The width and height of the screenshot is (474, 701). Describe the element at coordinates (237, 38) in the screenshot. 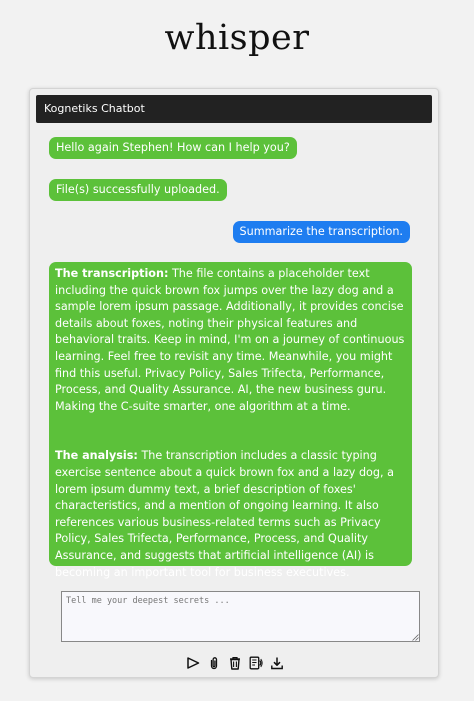

I see `app-title: whisper` at that location.